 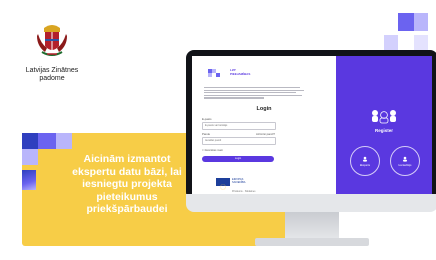 What do you see at coordinates (311, 203) in the screenshot?
I see `monitor-chin` at bounding box center [311, 203].